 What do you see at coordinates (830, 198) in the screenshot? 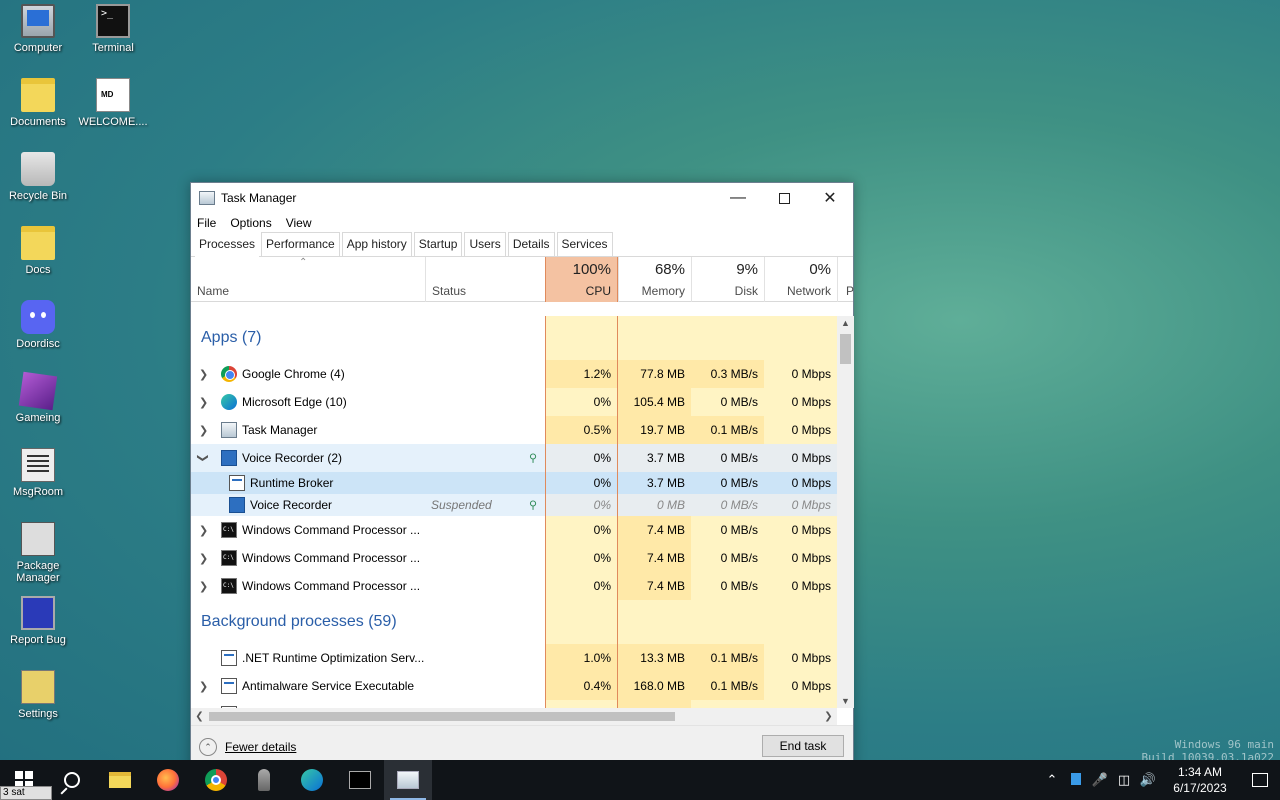
I see `close-button: ✕` at bounding box center [830, 198].